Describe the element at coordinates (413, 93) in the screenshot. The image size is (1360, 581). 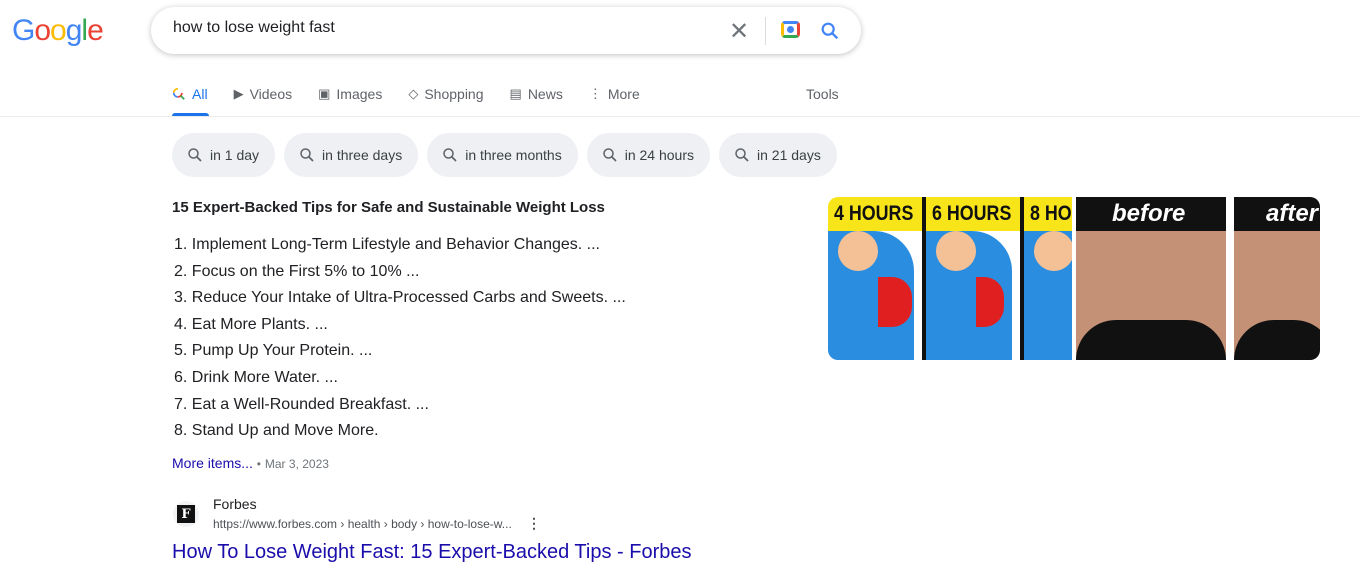
I see `tag-icon: ◇` at that location.